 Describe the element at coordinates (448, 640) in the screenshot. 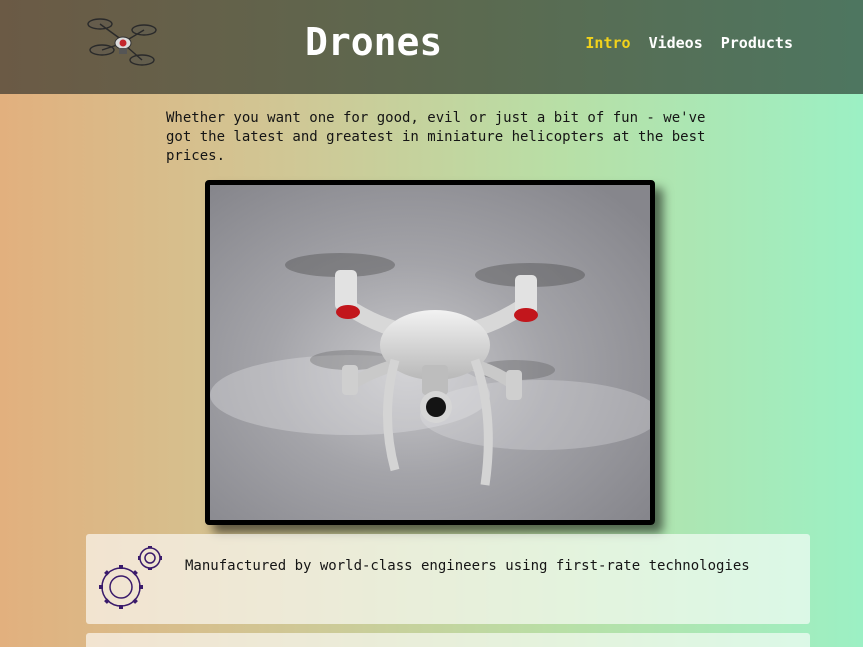

I see `feature-card-partial` at that location.